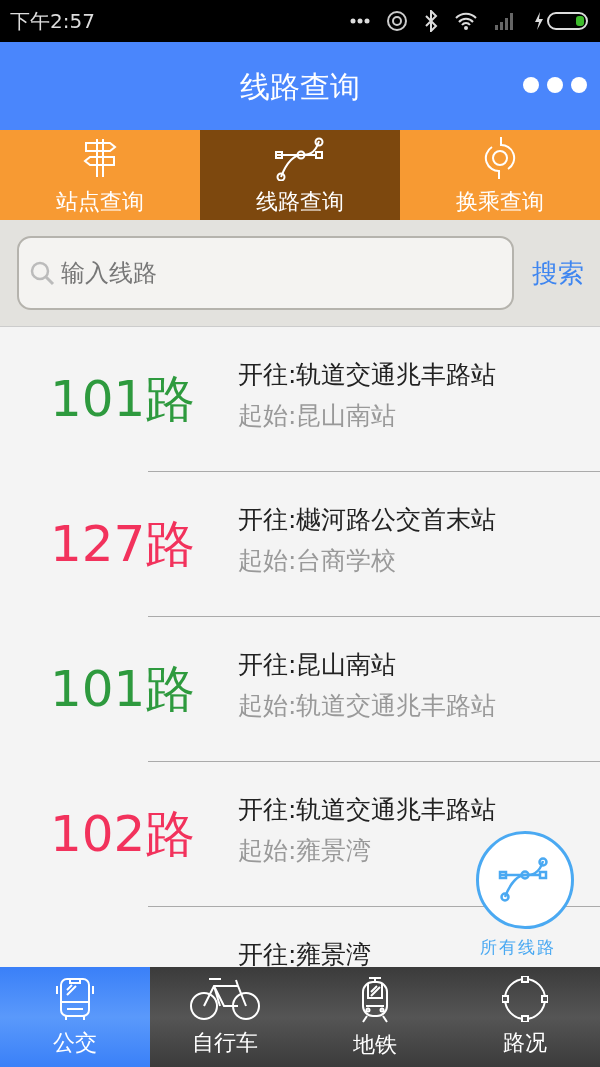  Describe the element at coordinates (431, 21) in the screenshot. I see `bluetooth-icon` at that location.